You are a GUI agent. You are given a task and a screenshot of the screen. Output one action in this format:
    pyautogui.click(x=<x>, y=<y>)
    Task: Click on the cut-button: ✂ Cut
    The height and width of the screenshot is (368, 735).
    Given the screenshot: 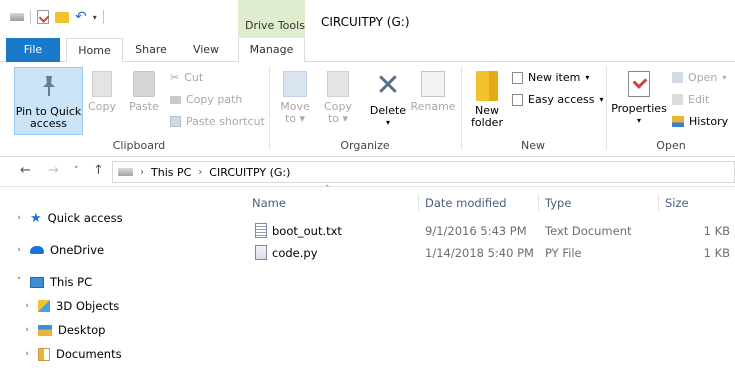 What is the action you would take?
    pyautogui.click(x=186, y=77)
    